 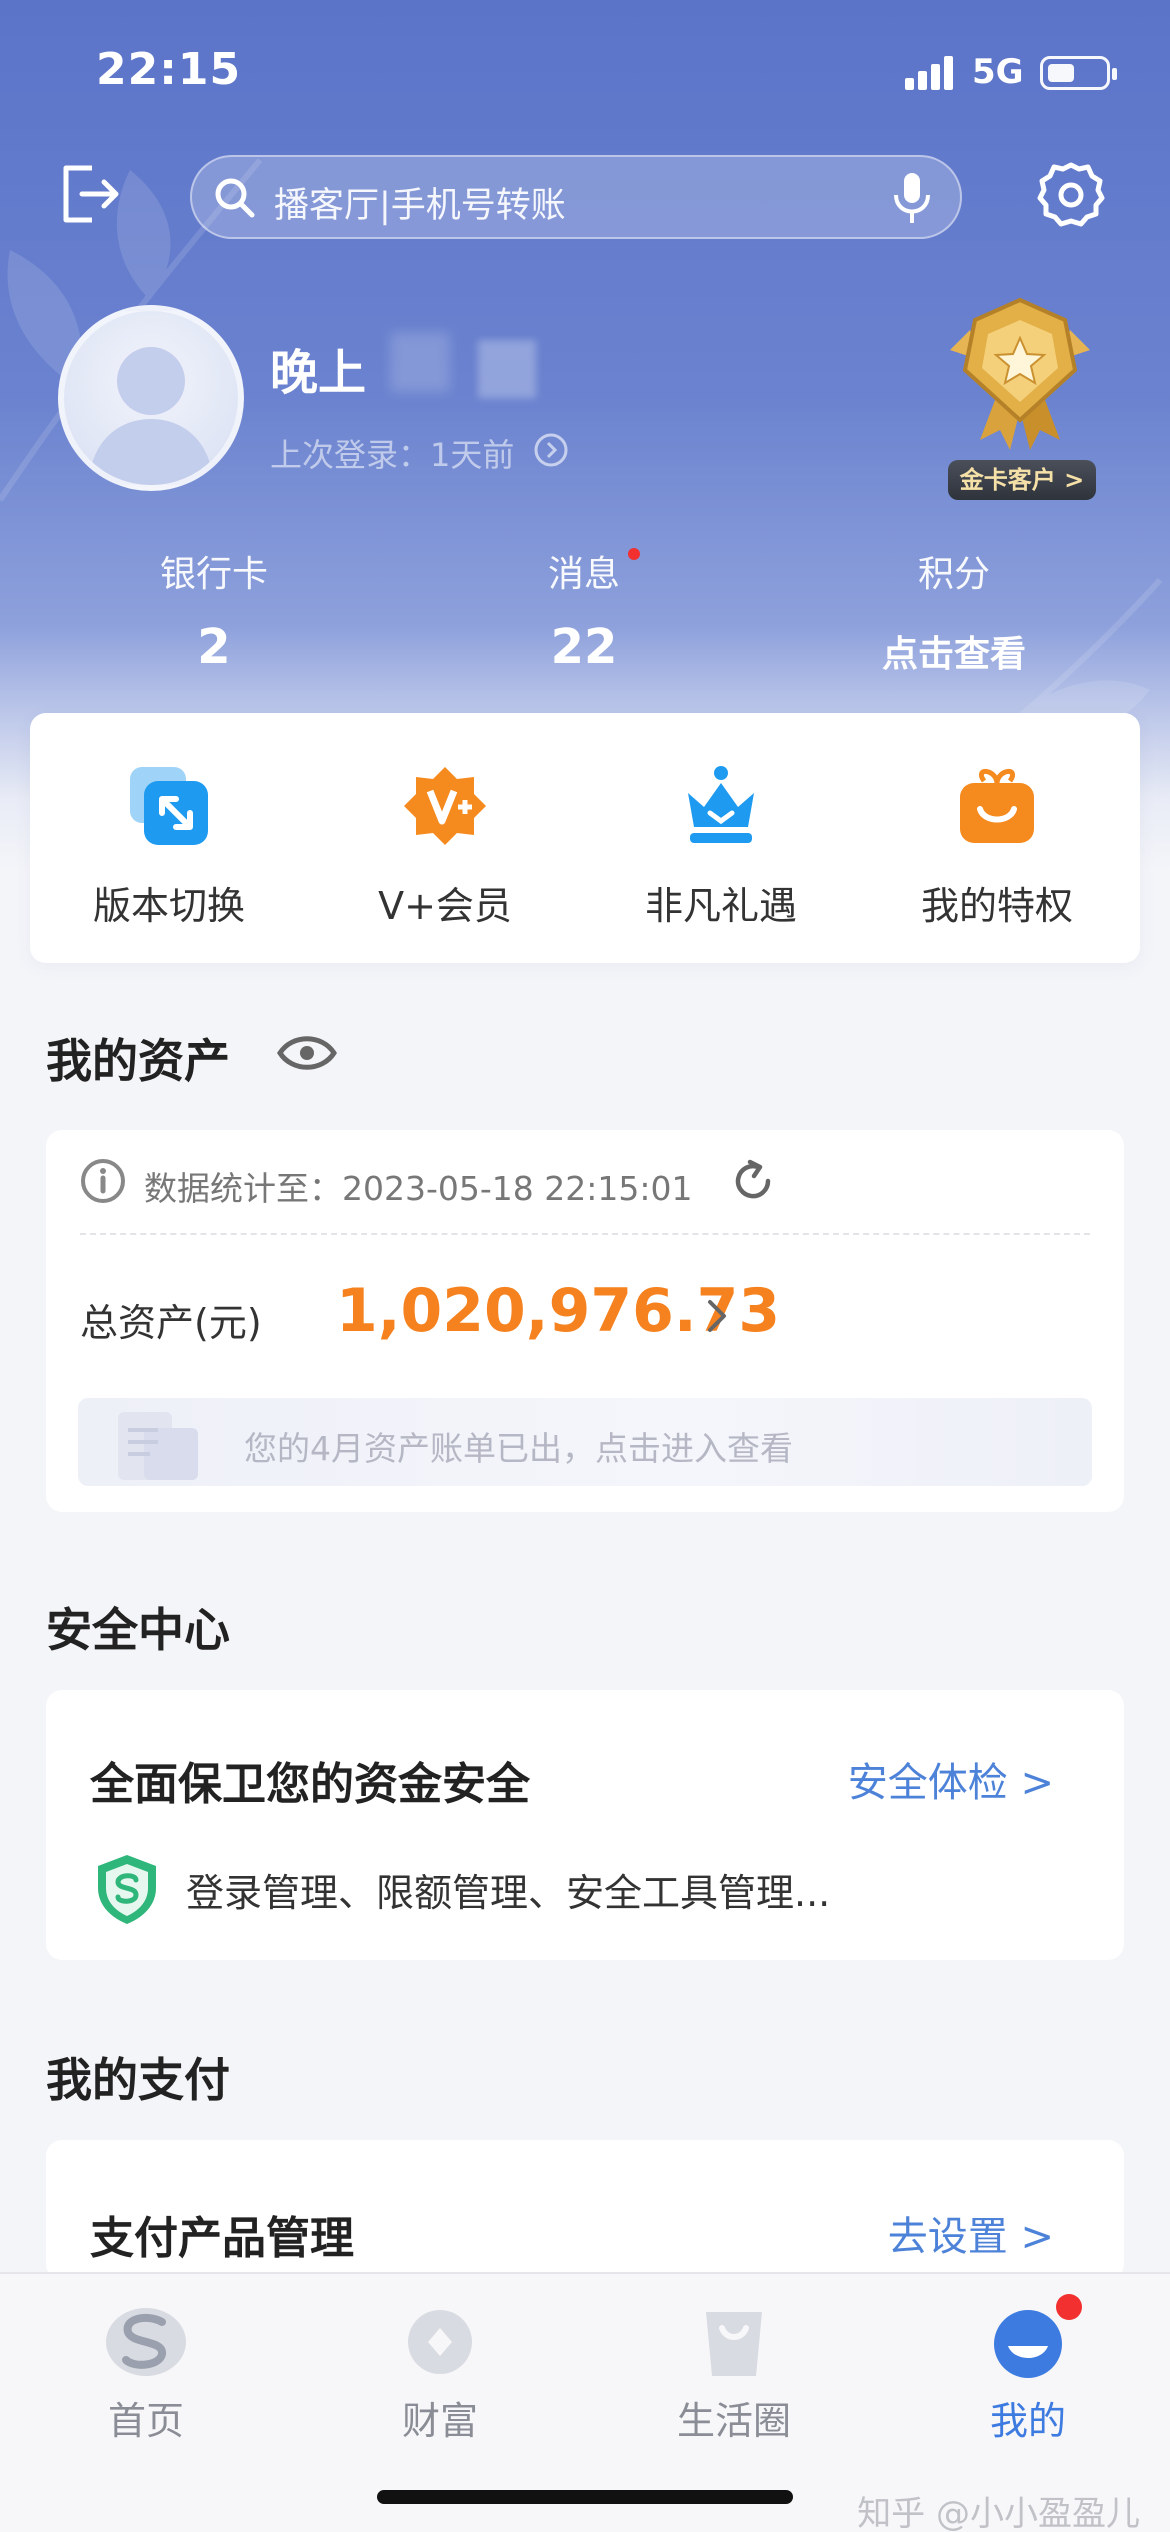 I want to click on gear-icon, so click(x=1071, y=195).